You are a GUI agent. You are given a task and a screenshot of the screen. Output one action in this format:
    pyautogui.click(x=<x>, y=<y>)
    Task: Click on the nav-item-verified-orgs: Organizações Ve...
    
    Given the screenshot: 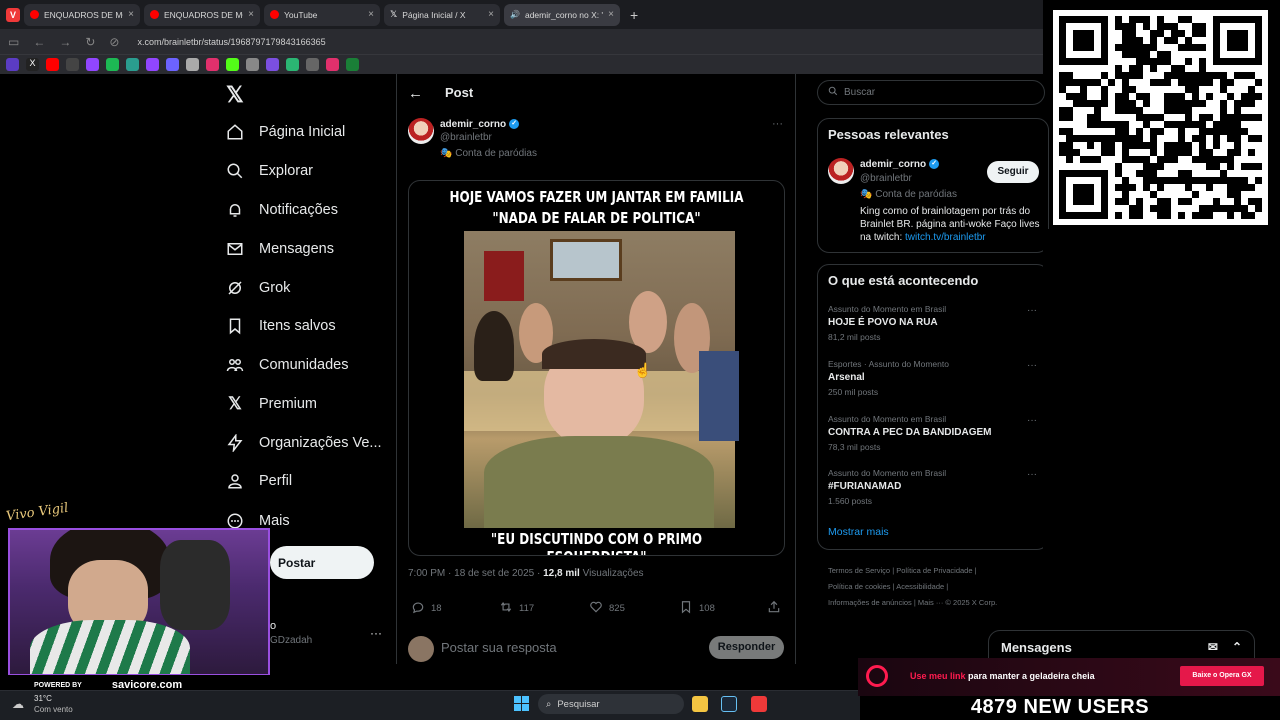 What is the action you would take?
    pyautogui.click(x=304, y=443)
    